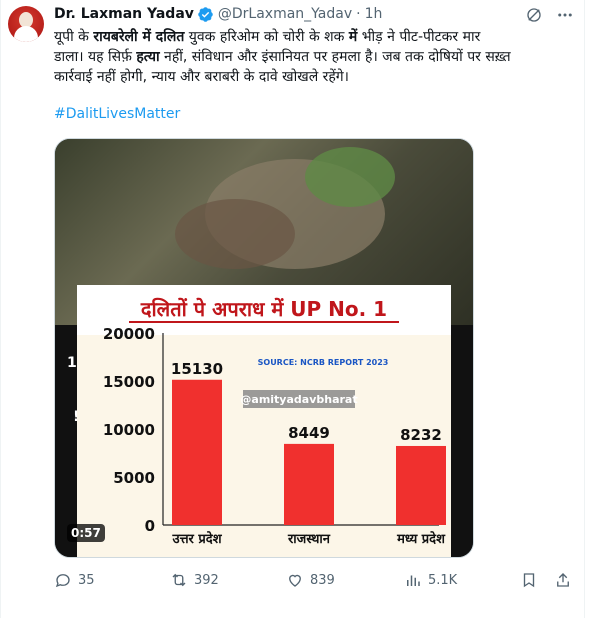 The image size is (598, 618). Describe the element at coordinates (529, 580) in the screenshot. I see `bookmark-icon` at that location.